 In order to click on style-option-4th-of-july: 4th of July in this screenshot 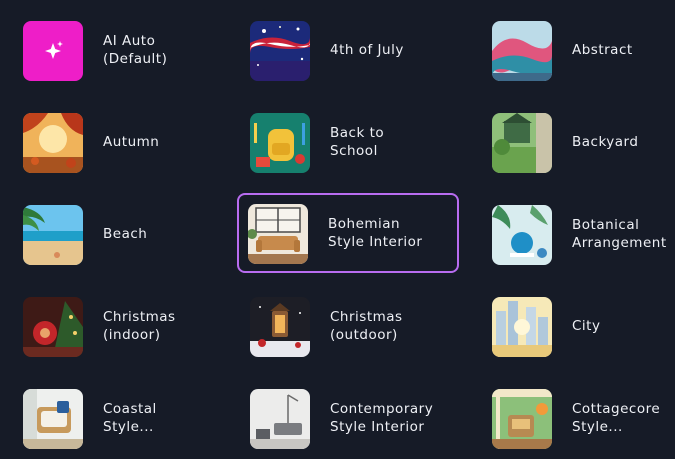, I will do `click(350, 50)`.